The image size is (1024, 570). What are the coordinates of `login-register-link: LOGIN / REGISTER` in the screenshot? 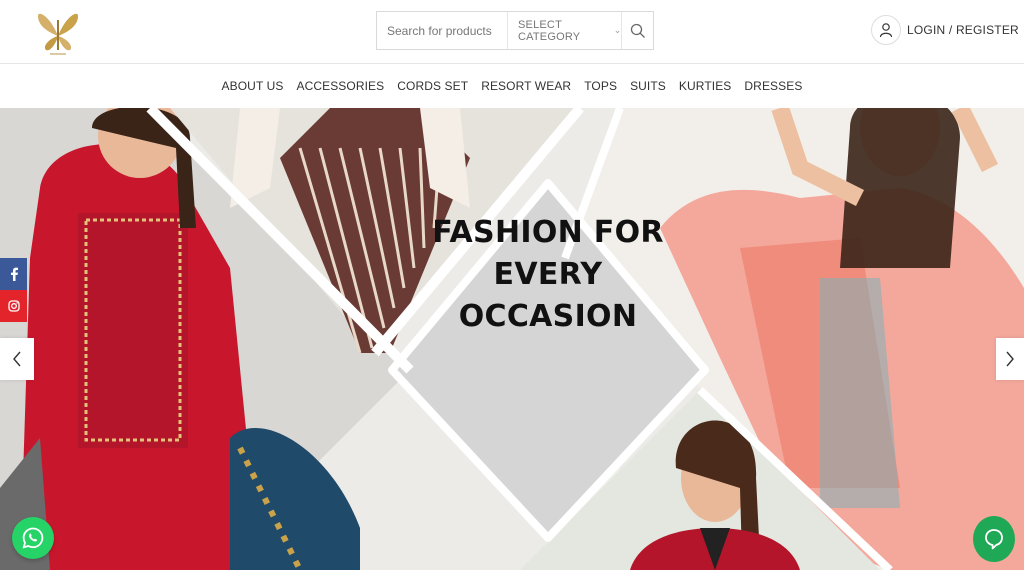 It's located at (945, 30).